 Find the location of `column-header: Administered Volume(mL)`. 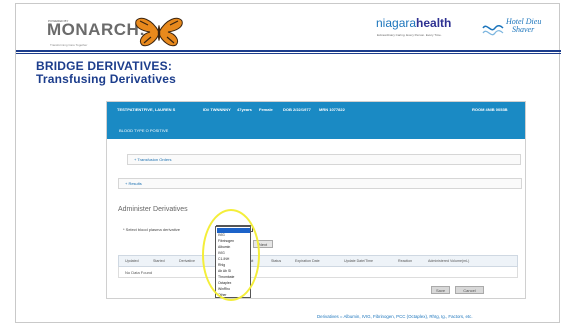

column-header: Administered Volume(mL) is located at coordinates (449, 261).